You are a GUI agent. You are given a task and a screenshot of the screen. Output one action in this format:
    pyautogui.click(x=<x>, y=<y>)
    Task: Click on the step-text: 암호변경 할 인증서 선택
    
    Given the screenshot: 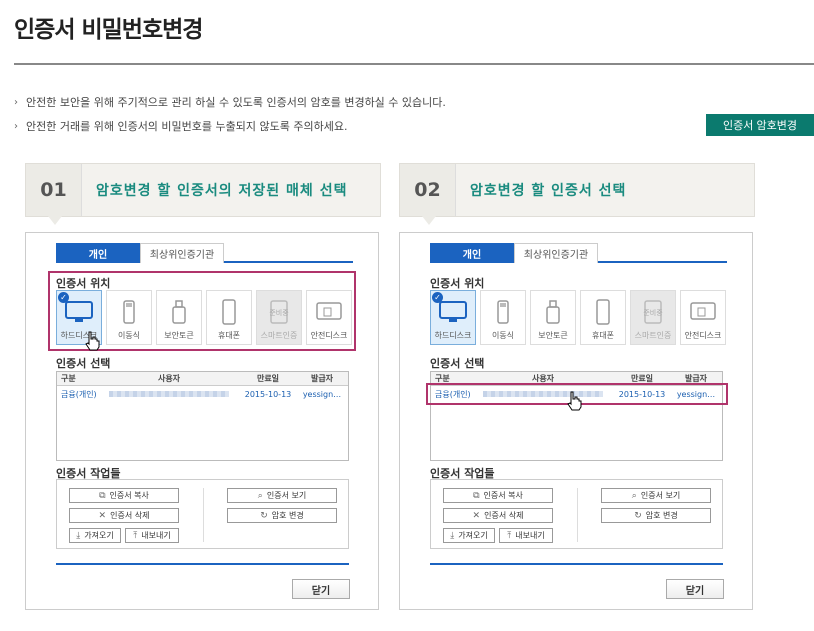 What is the action you would take?
    pyautogui.click(x=548, y=191)
    